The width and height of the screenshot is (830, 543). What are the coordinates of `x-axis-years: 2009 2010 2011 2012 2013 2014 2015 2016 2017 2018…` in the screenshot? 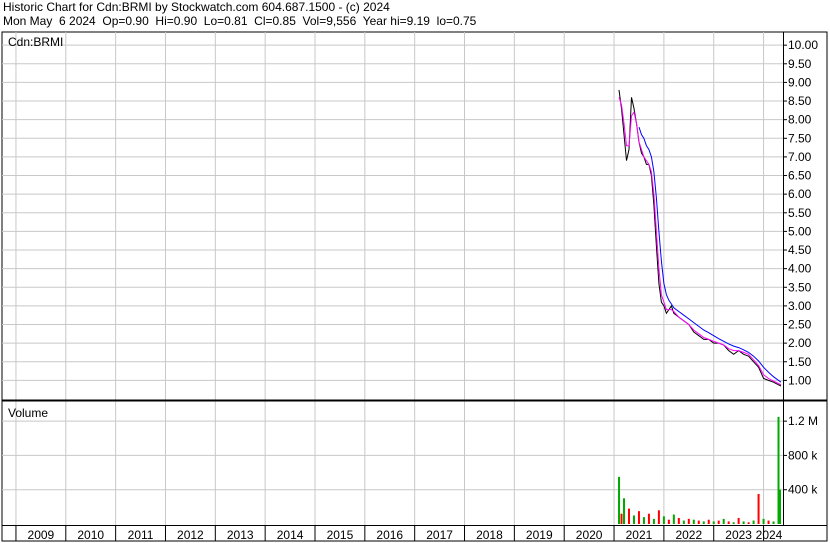 It's located at (399, 533).